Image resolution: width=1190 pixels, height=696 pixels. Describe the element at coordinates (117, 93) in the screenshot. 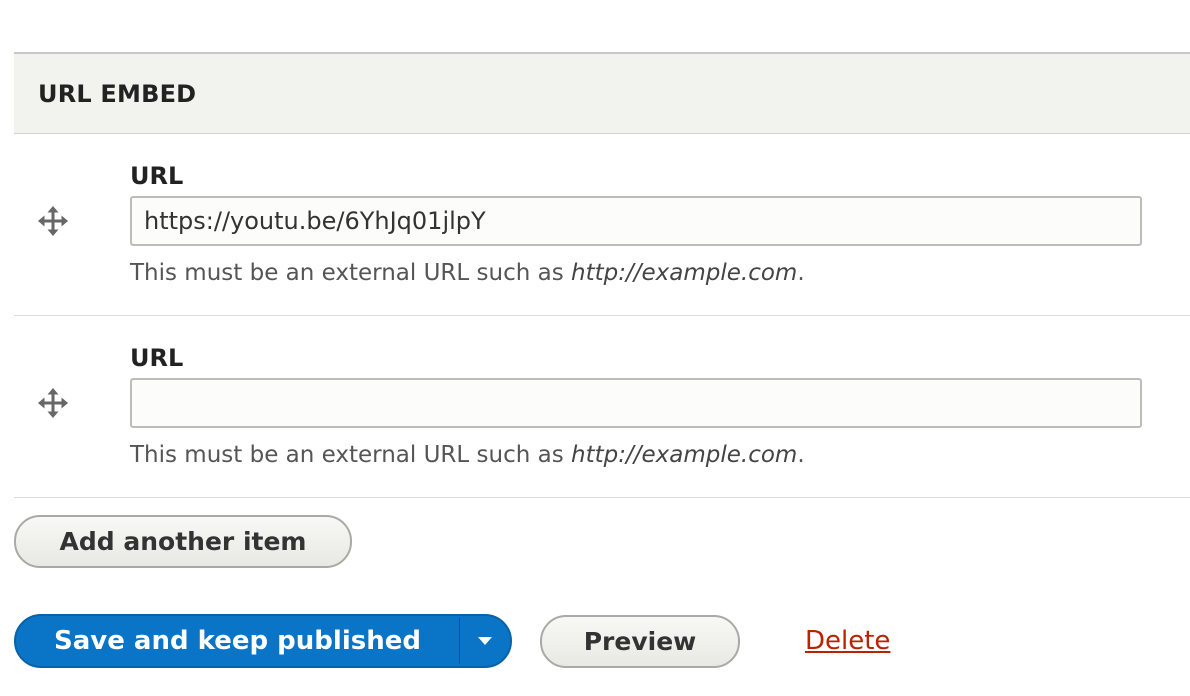

I see `field-title: URL EMBED` at that location.